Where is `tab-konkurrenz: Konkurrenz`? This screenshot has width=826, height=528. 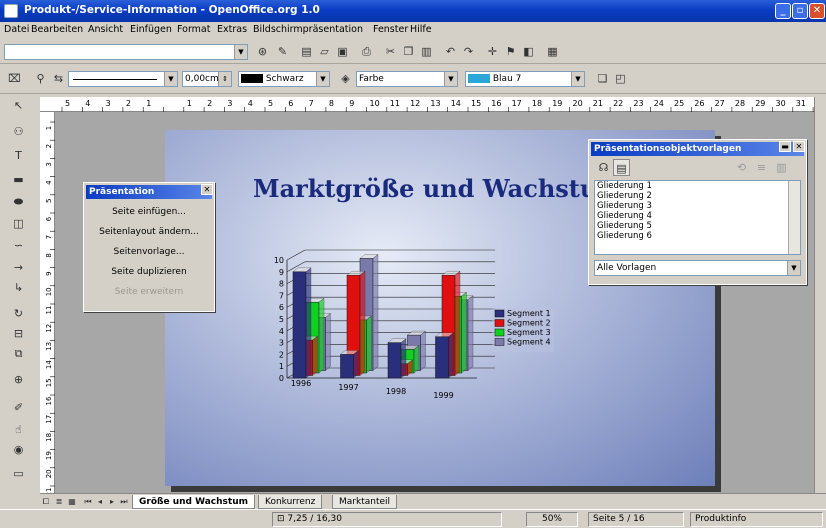
tab-konkurrenz: Konkurrenz is located at coordinates (290, 502).